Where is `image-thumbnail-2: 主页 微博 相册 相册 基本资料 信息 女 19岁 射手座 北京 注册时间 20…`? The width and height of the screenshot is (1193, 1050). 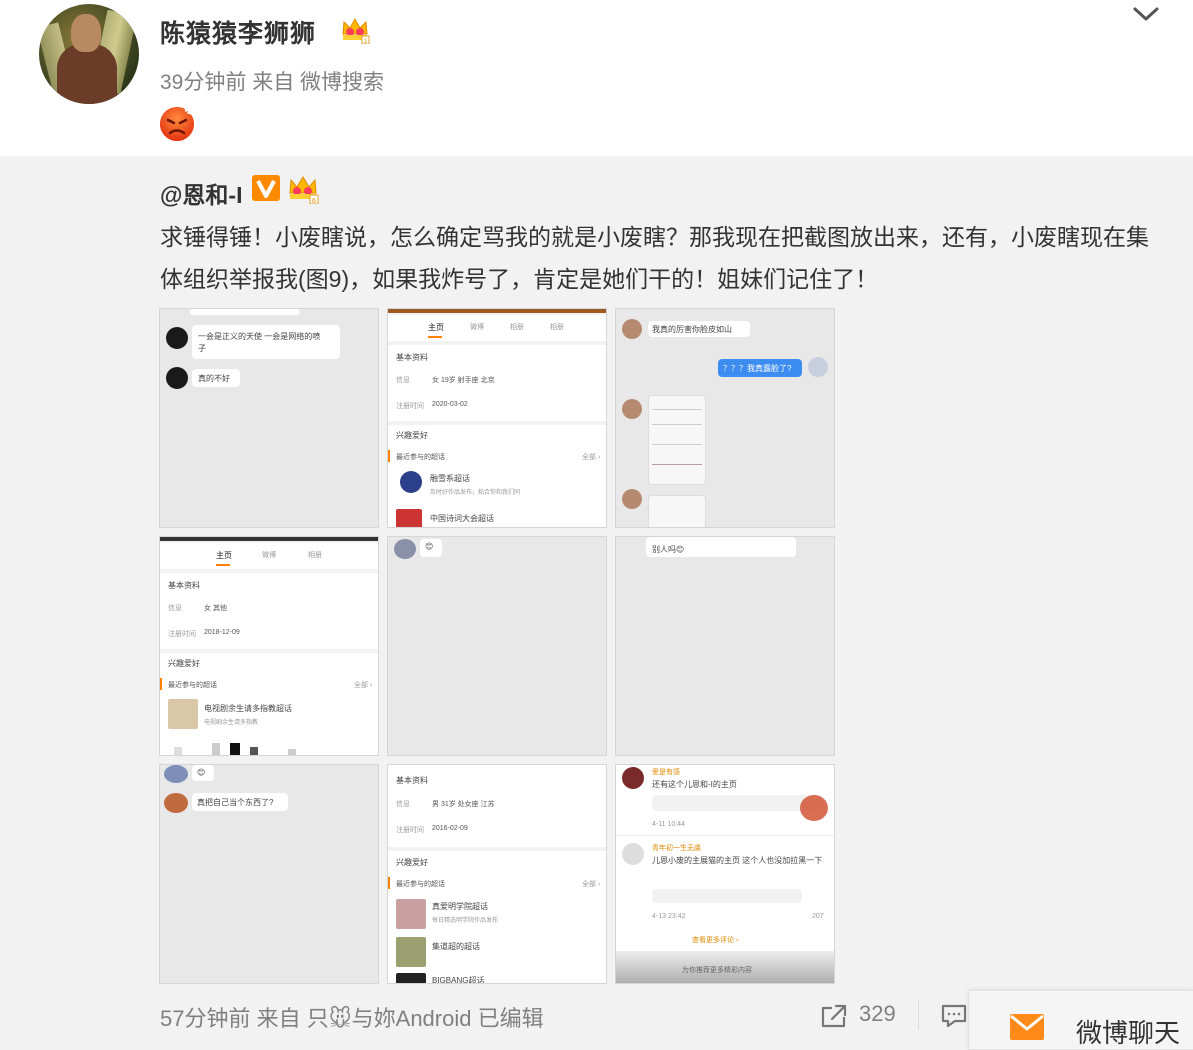 image-thumbnail-2: 主页 微博 相册 相册 基本资料 信息 女 19岁 射手座 北京 注册时间 20… is located at coordinates (497, 418).